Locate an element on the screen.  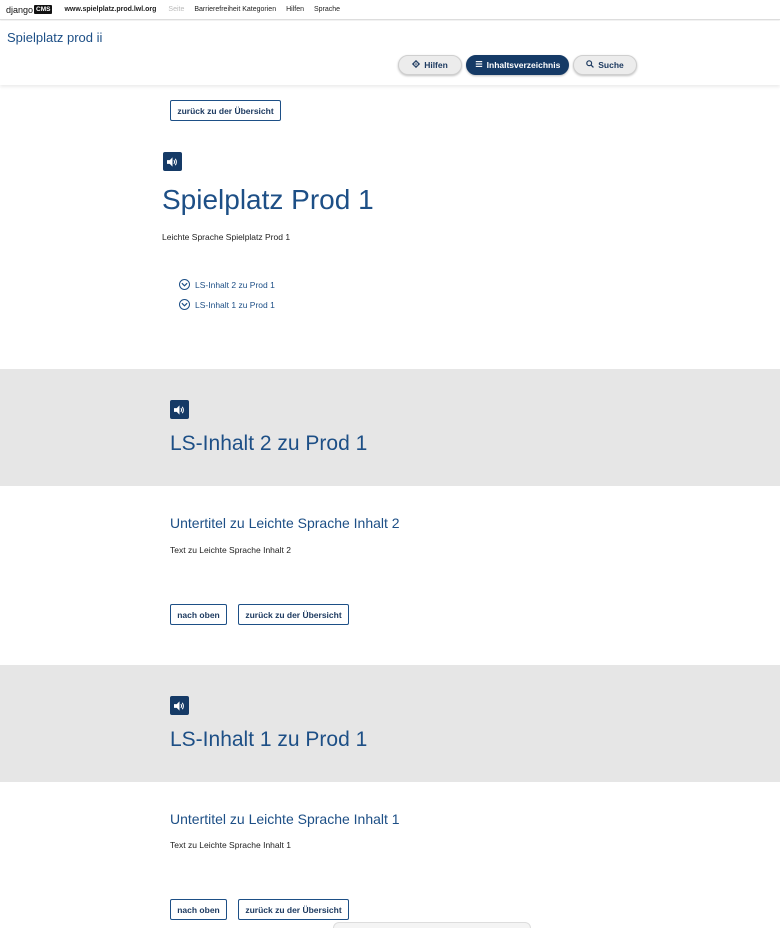
django-cms-logo: django CMS is located at coordinates (29, 9).